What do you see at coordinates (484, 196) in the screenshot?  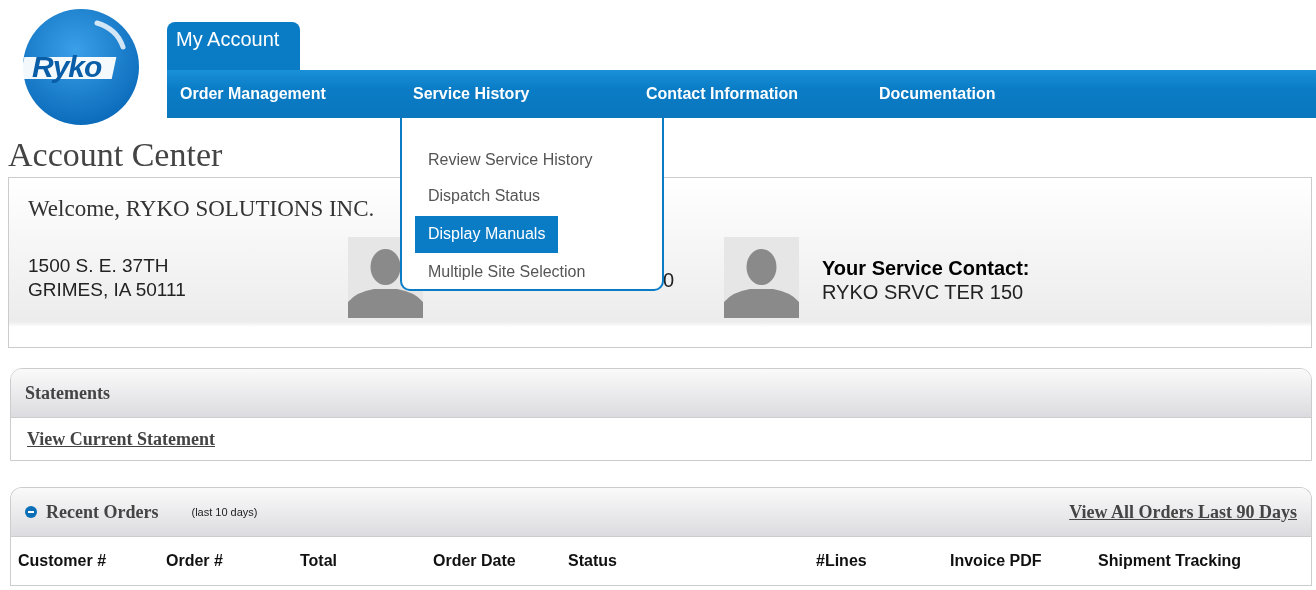 I see `dropdown-item: Dispatch Status` at bounding box center [484, 196].